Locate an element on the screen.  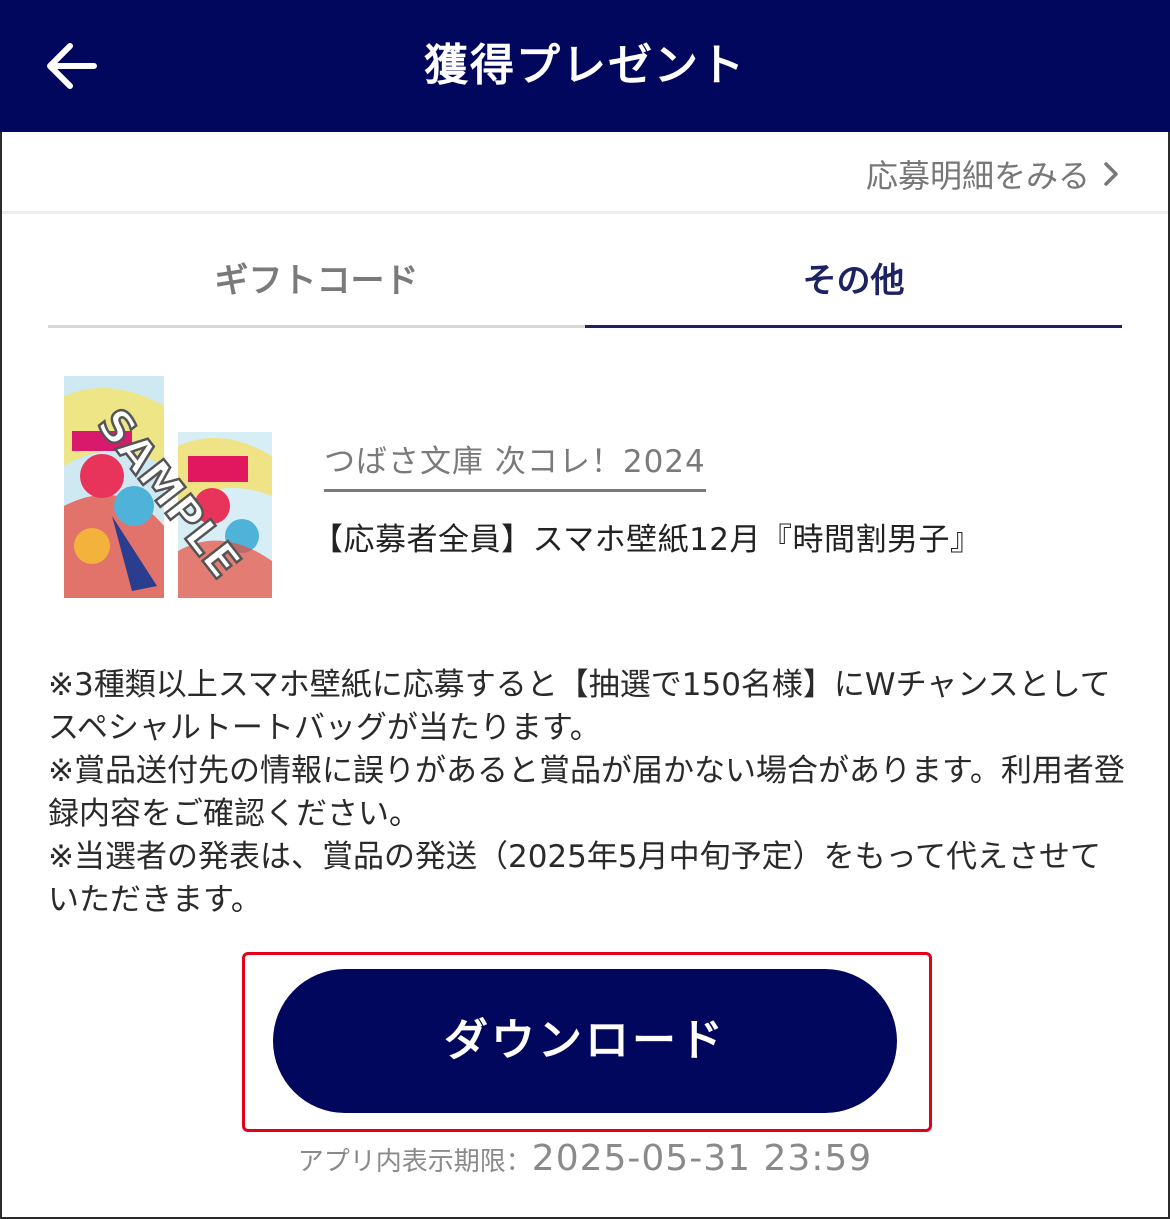
tab-bar: ギフトコード その他 is located at coordinates (585, 288).